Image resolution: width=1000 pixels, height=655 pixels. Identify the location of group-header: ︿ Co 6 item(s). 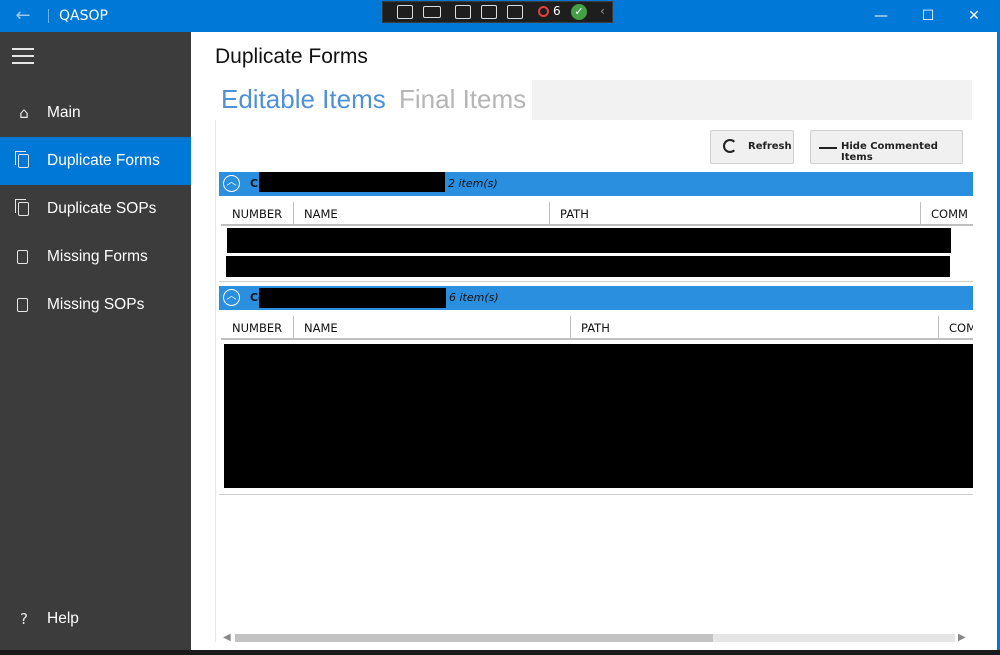
(596, 298).